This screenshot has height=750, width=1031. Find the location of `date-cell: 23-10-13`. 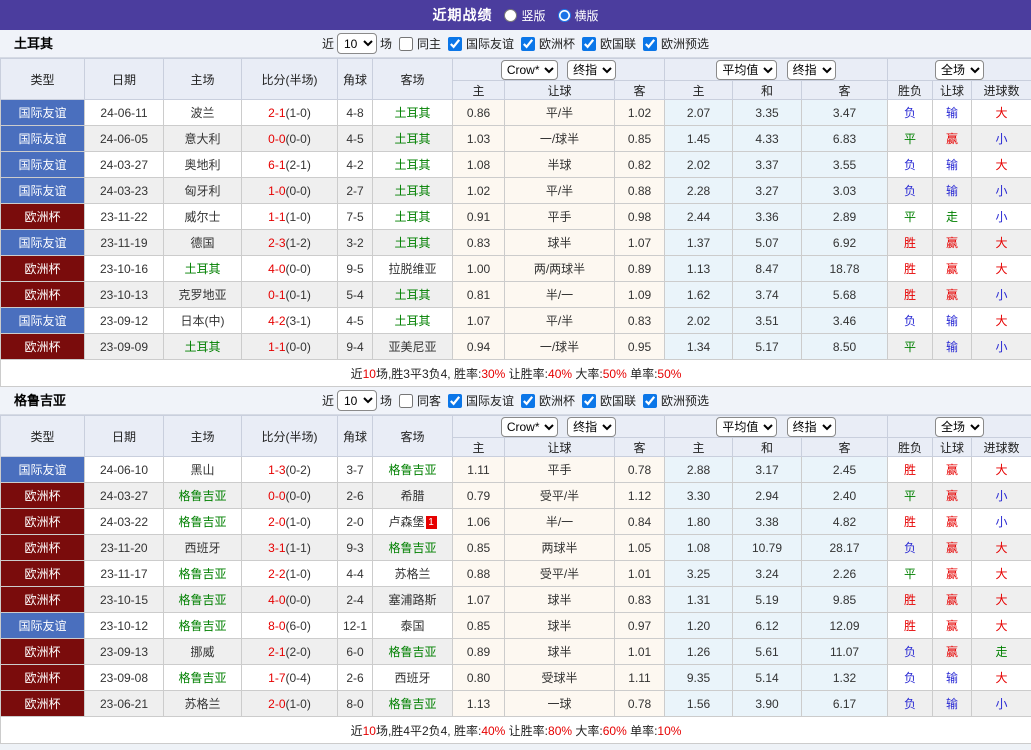

date-cell: 23-10-13 is located at coordinates (124, 295).